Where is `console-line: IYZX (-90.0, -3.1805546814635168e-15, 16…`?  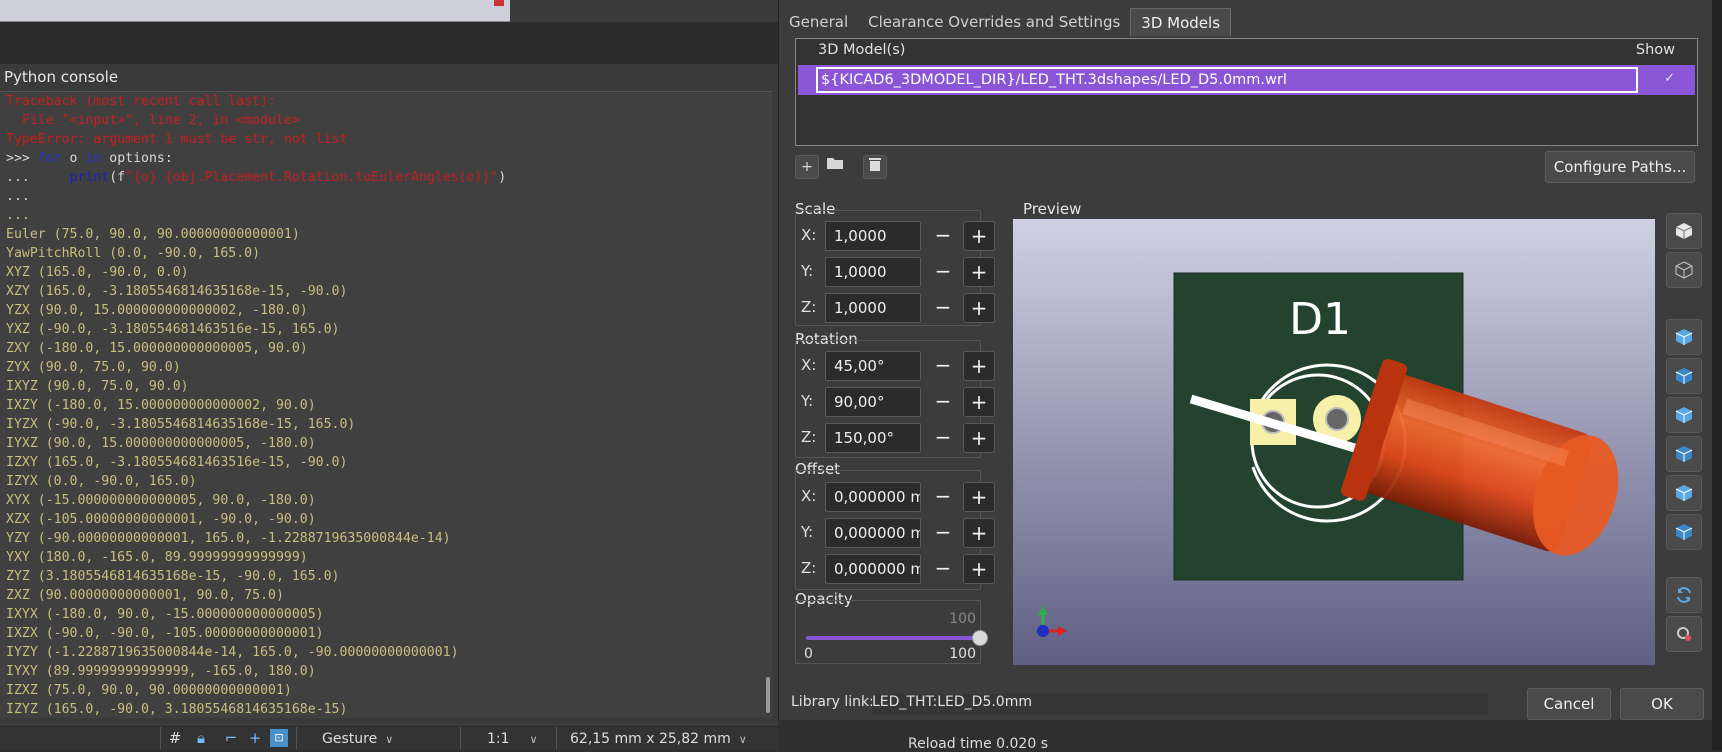
console-line: IYZX (-90.0, -3.1805546814635168e-15, 16… is located at coordinates (181, 424).